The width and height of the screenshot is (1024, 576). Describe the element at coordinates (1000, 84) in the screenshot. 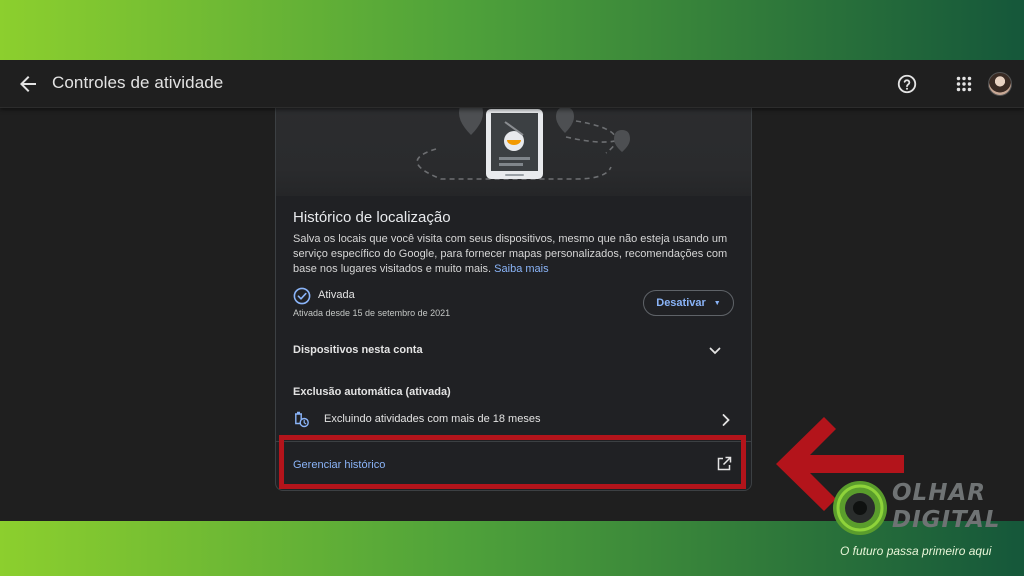

I see `account-avatar` at that location.